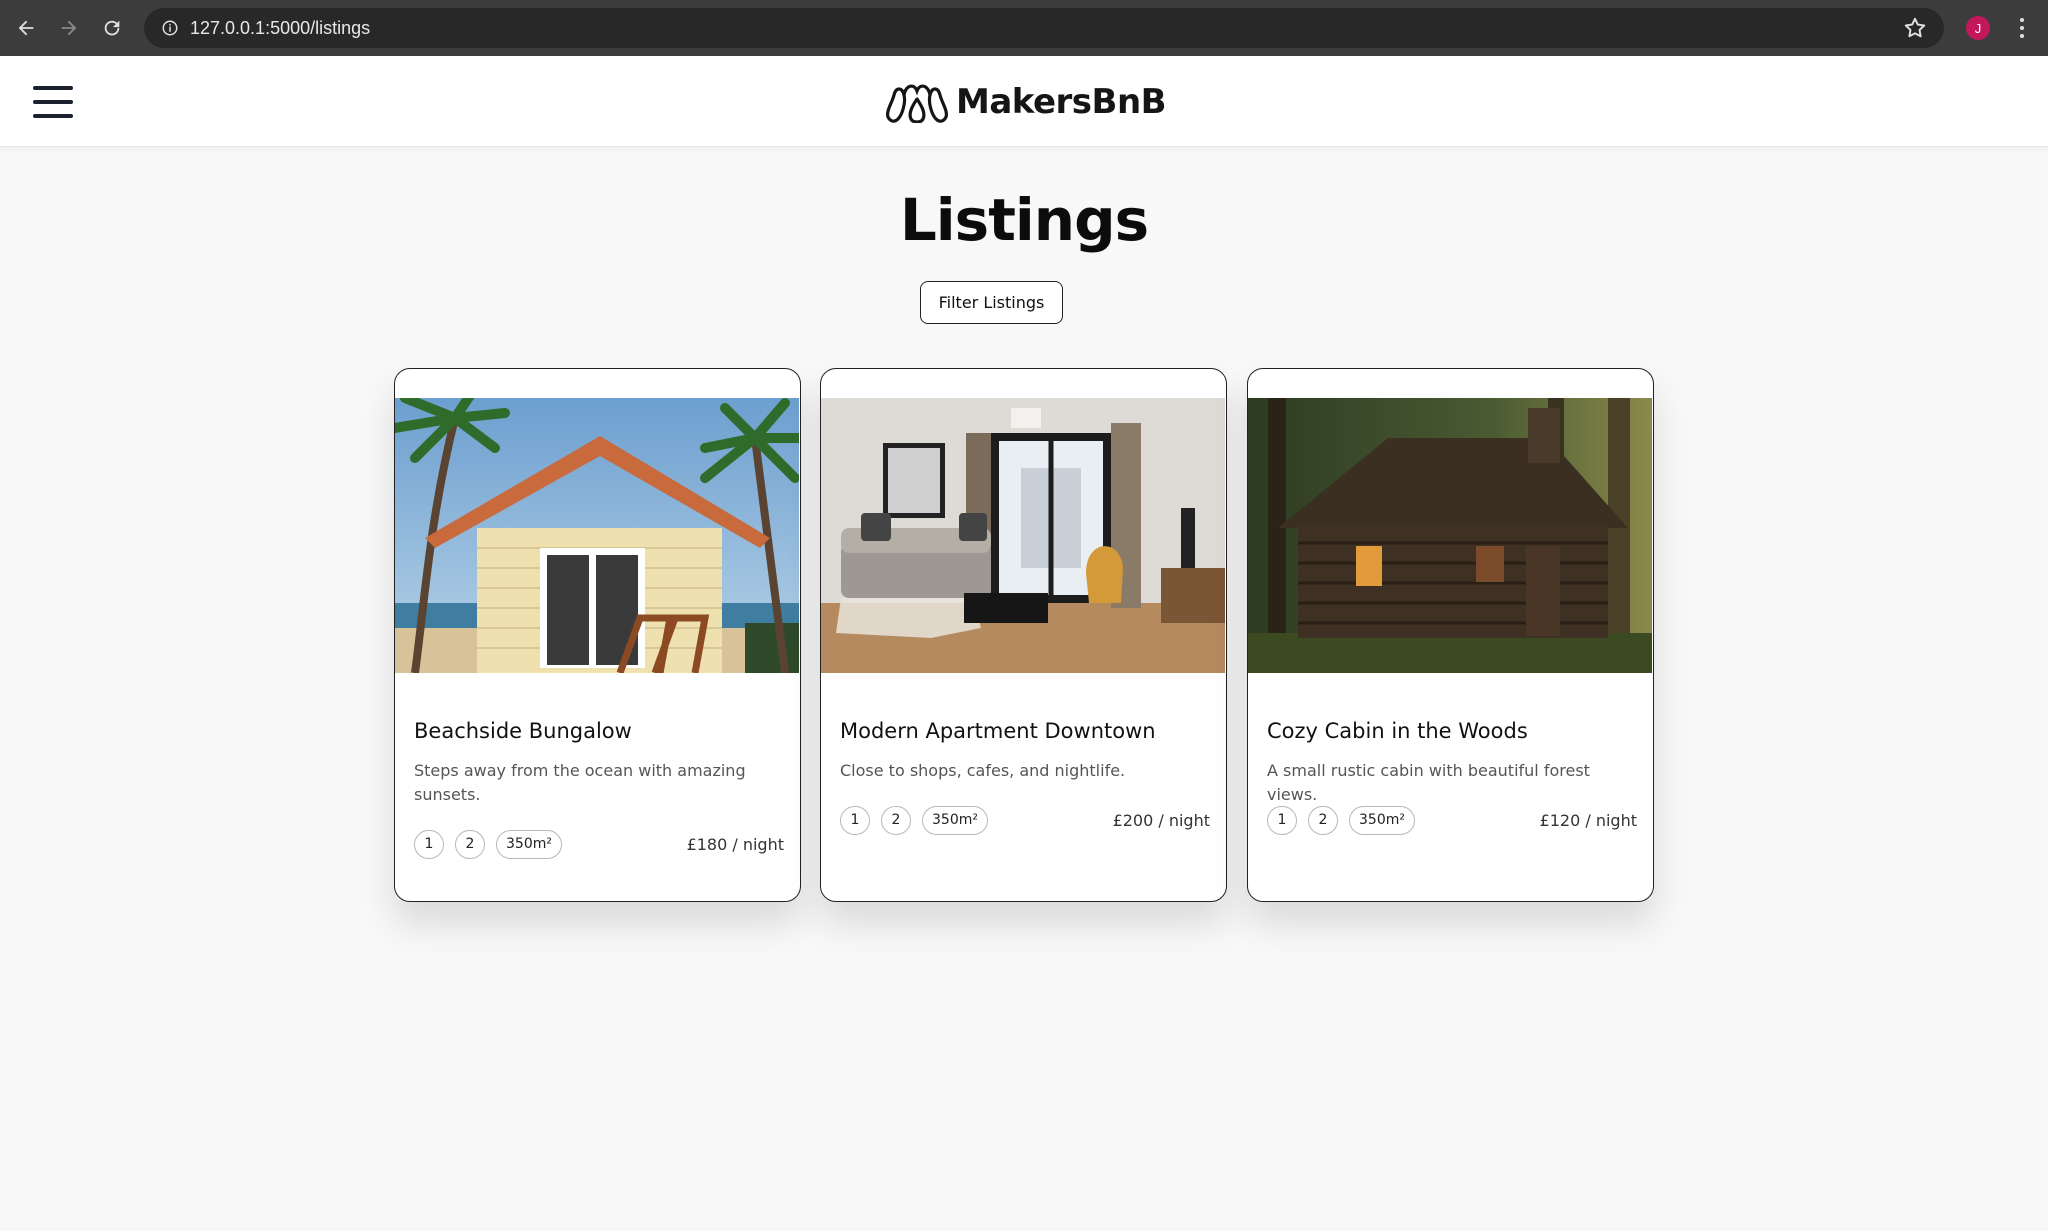  I want to click on listing-price: £120 / night, so click(1588, 820).